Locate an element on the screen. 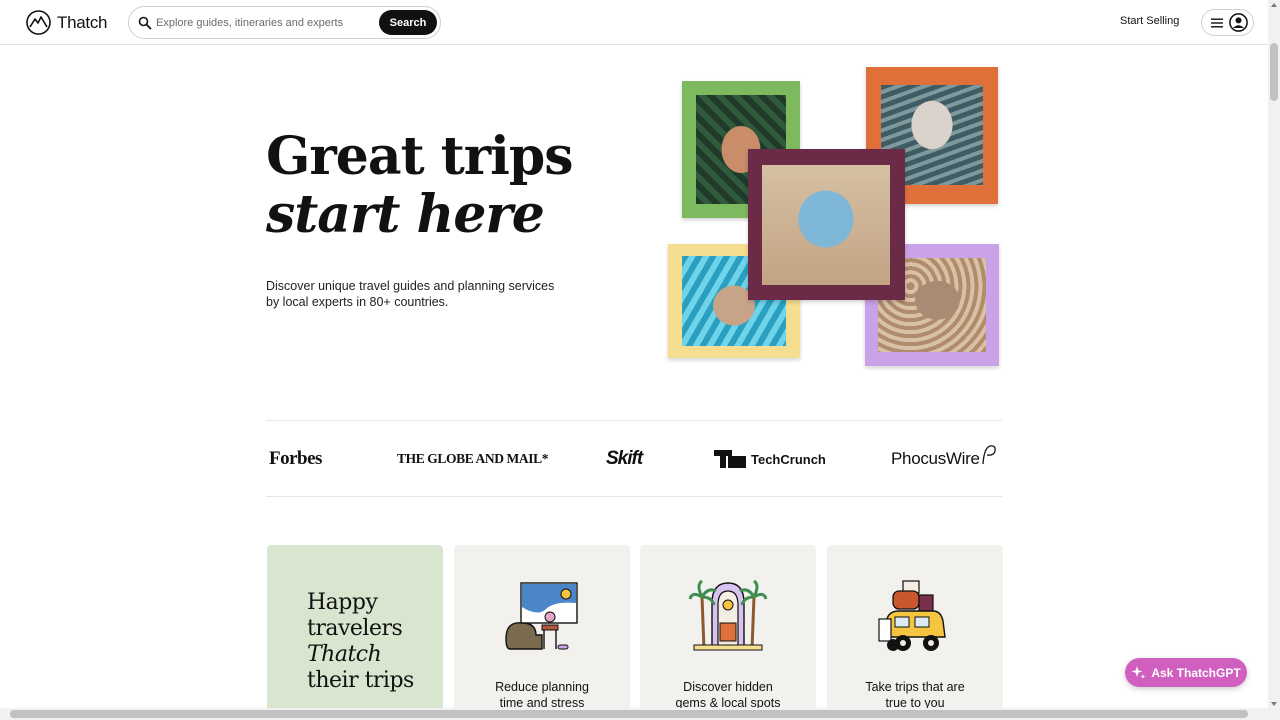 This screenshot has height=720, width=1280. feature-text-true-to-you: Take trips that are true to you is located at coordinates (915, 695).